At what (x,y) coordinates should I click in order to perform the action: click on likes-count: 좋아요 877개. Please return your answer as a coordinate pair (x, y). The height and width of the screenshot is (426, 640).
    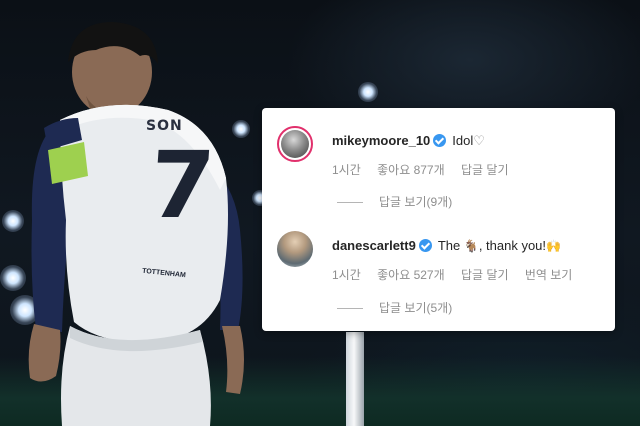
    Looking at the image, I should click on (411, 170).